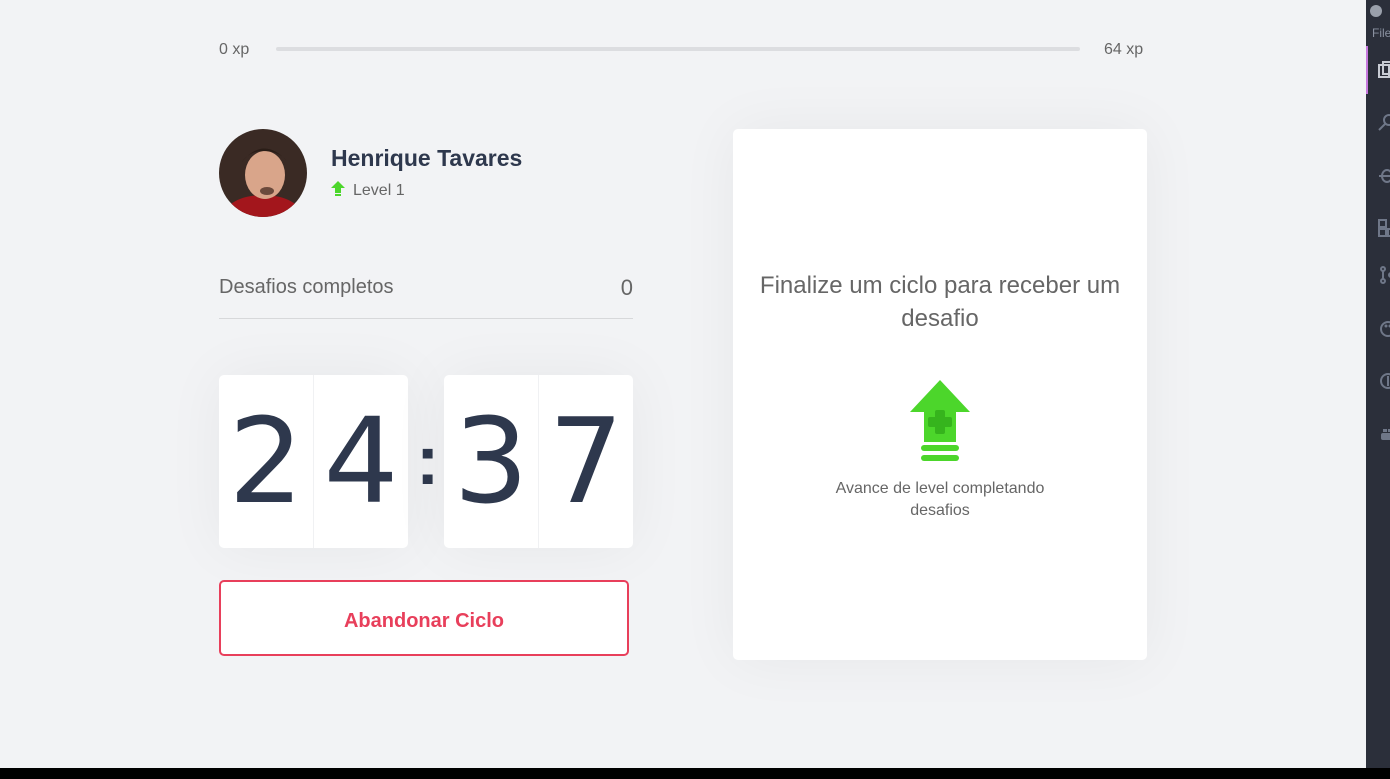 The height and width of the screenshot is (779, 1390). I want to click on xp-progress-bar, so click(678, 49).